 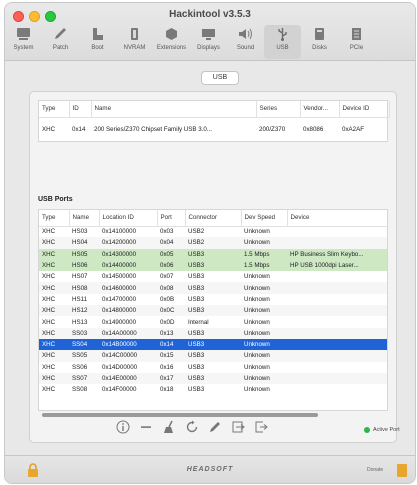 What do you see at coordinates (282, 42) in the screenshot?
I see `toolbar-item-usb: USB` at bounding box center [282, 42].